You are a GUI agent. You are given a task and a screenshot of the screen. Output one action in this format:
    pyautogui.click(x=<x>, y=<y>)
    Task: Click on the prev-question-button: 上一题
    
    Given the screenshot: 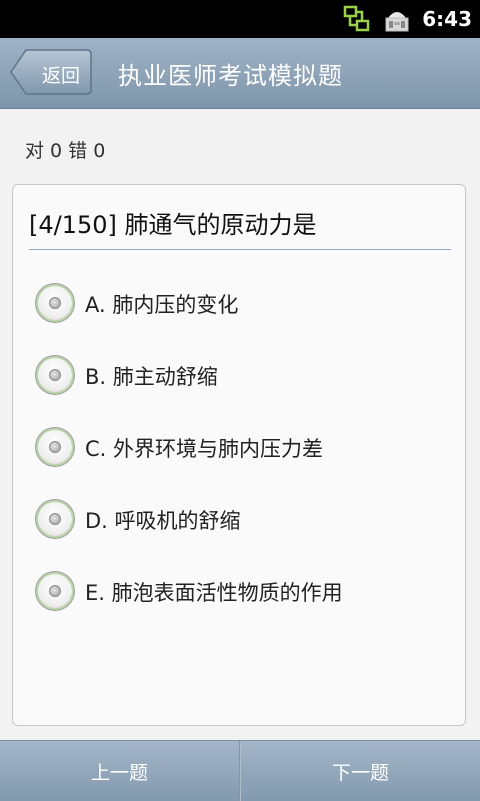 What is the action you would take?
    pyautogui.click(x=119, y=771)
    